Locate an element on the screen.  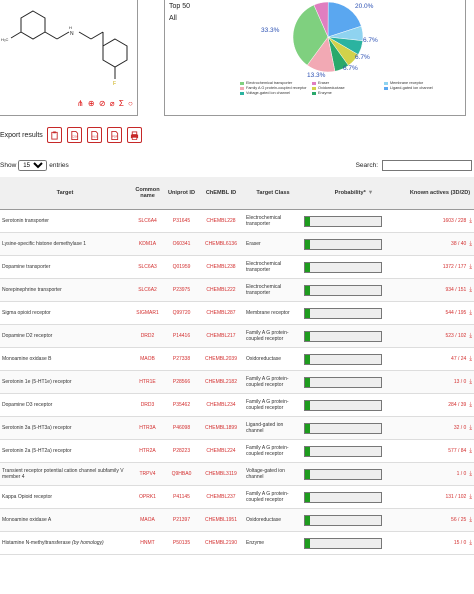
entries-select: 15 is located at coordinates (33, 165).